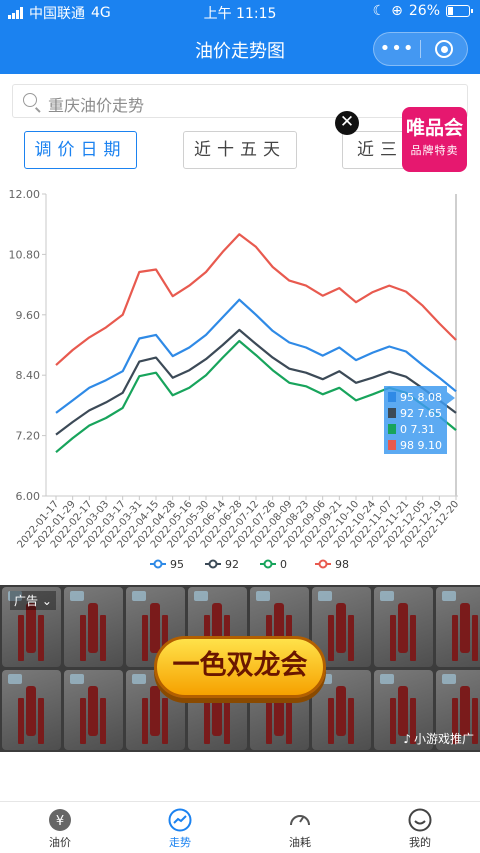 This screenshot has width=480, height=853. What do you see at coordinates (420, 842) in the screenshot?
I see `tabbar-label: 我的` at bounding box center [420, 842].